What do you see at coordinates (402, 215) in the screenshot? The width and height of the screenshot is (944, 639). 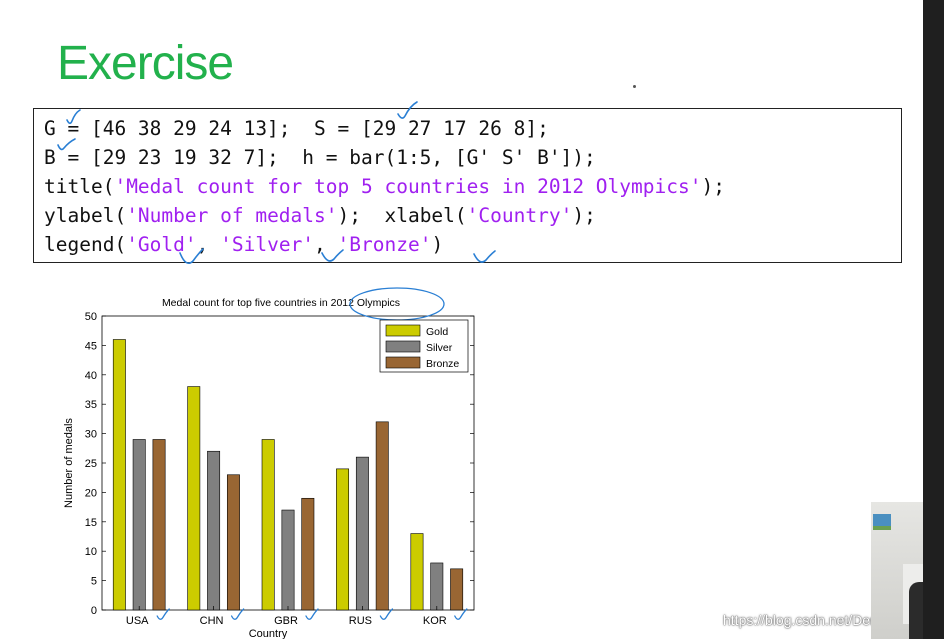 I see `code-text: ); xlabel(` at bounding box center [402, 215].